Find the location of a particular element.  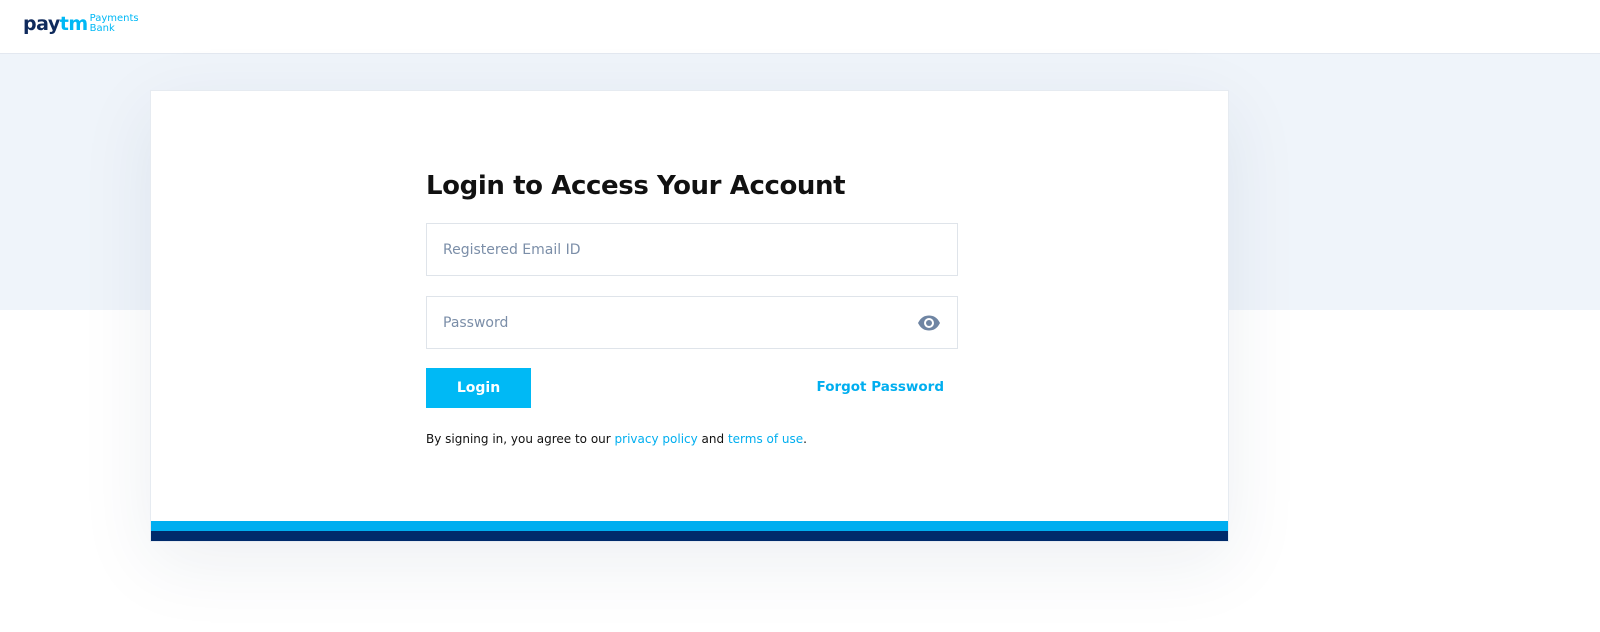

email-input is located at coordinates (692, 249).